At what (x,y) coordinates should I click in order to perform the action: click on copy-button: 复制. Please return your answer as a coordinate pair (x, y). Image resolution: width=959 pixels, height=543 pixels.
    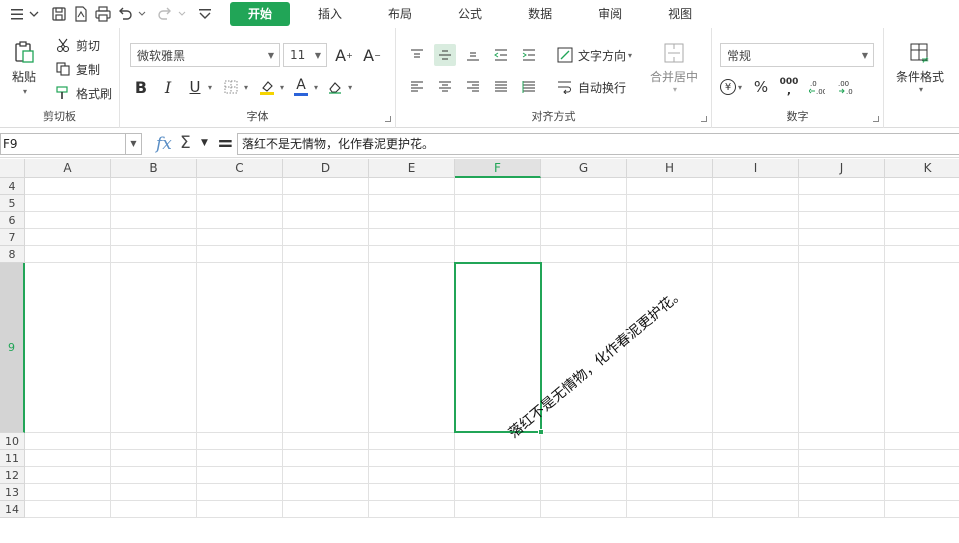
    Looking at the image, I should click on (76, 69).